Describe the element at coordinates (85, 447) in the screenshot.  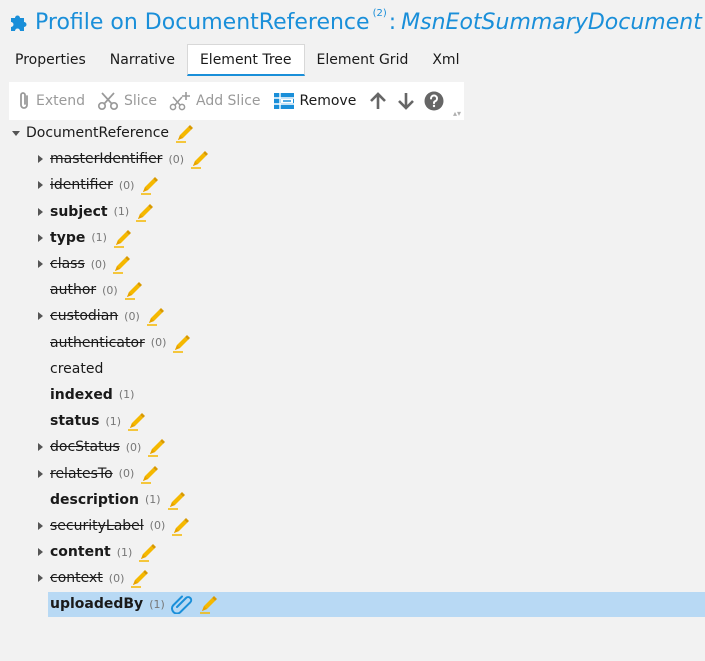
I see `tree-item-label: docStatus` at that location.